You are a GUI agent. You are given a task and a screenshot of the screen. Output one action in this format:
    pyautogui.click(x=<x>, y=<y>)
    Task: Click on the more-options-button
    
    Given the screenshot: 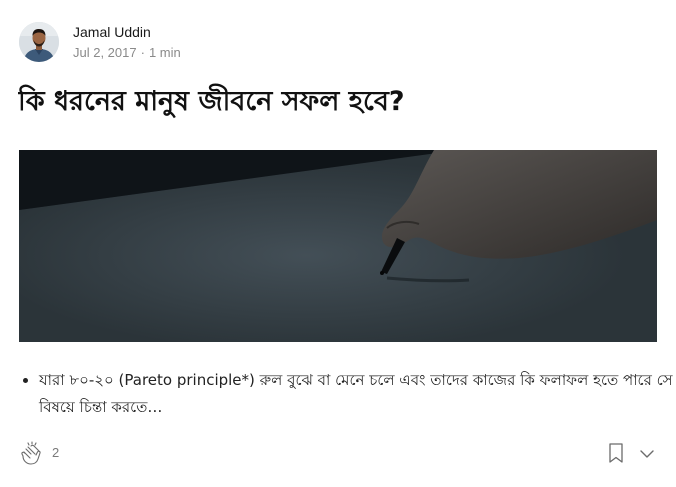 What is the action you would take?
    pyautogui.click(x=647, y=454)
    